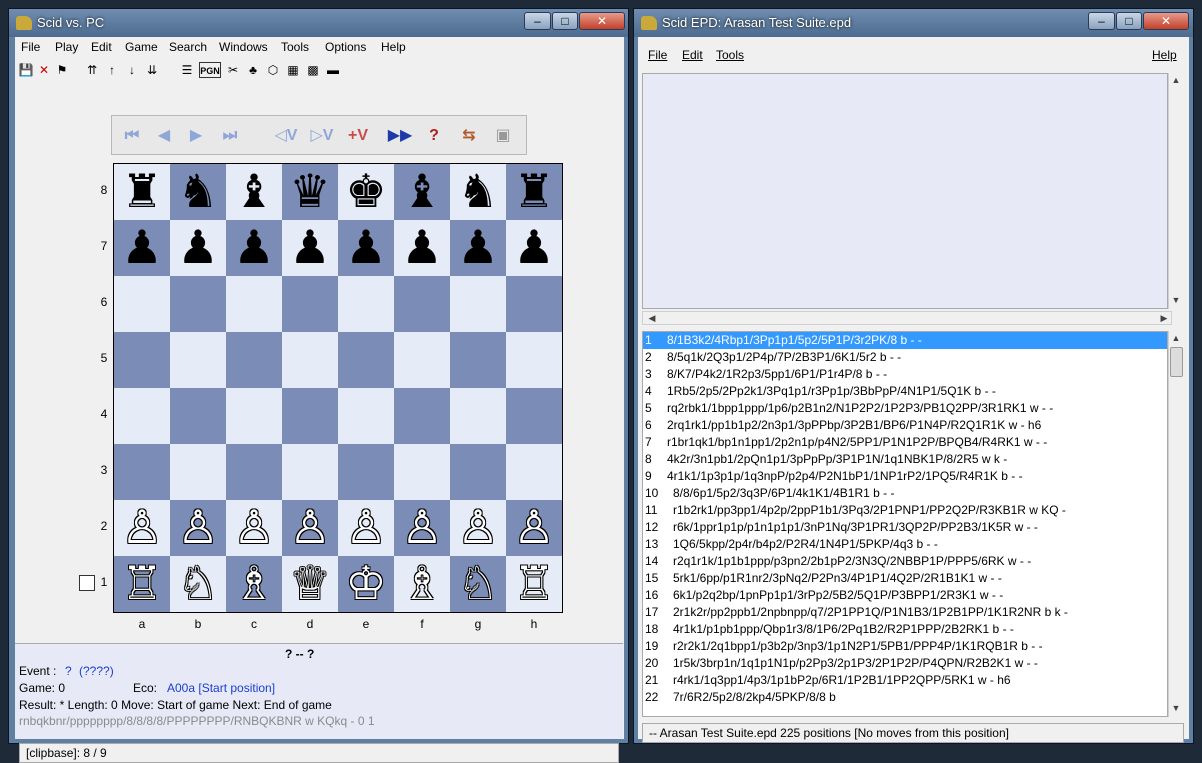  Describe the element at coordinates (243, 47) in the screenshot. I see `menu-windows: Windows` at that location.